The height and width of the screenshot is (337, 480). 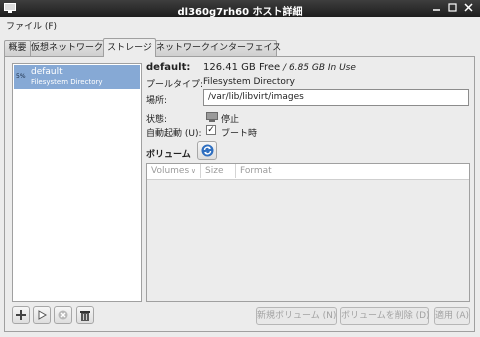 I want to click on pool-type-label: プールタイプ:, so click(x=175, y=85).